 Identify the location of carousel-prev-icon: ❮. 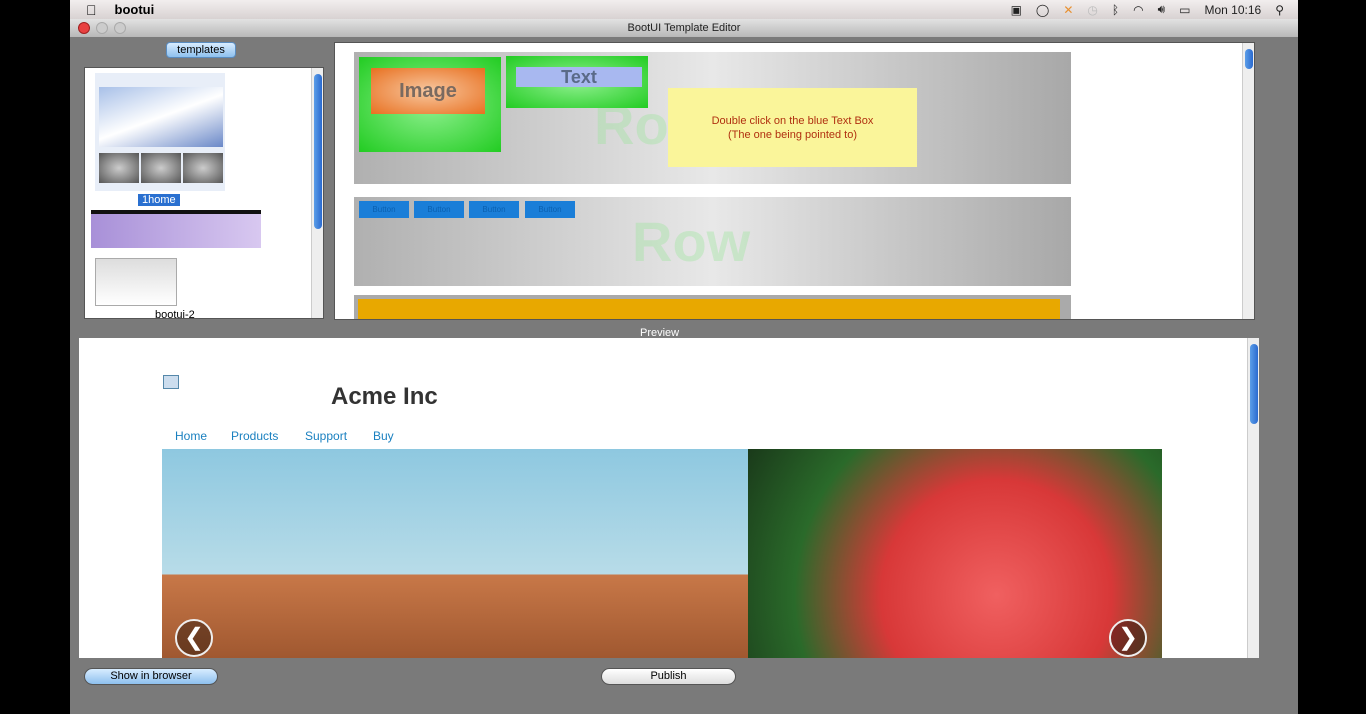
(194, 638).